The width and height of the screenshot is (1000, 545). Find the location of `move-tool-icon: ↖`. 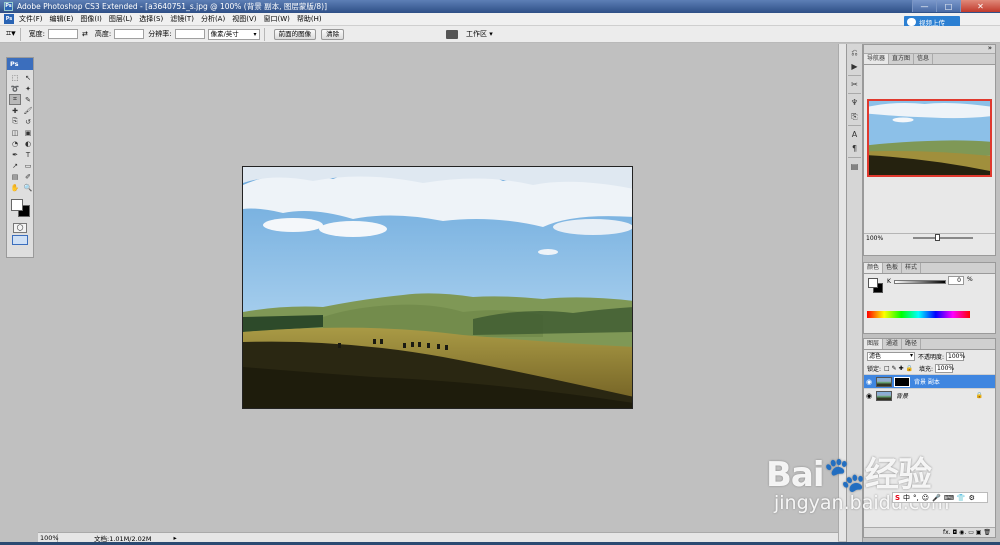

move-tool-icon: ↖ is located at coordinates (28, 77).